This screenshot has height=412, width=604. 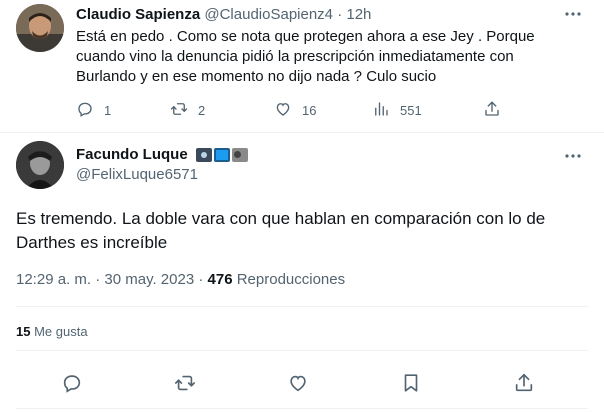 I want to click on reply-author: Claudio Sapienza @ClaudioSapienz4 · 12h, so click(x=223, y=14).